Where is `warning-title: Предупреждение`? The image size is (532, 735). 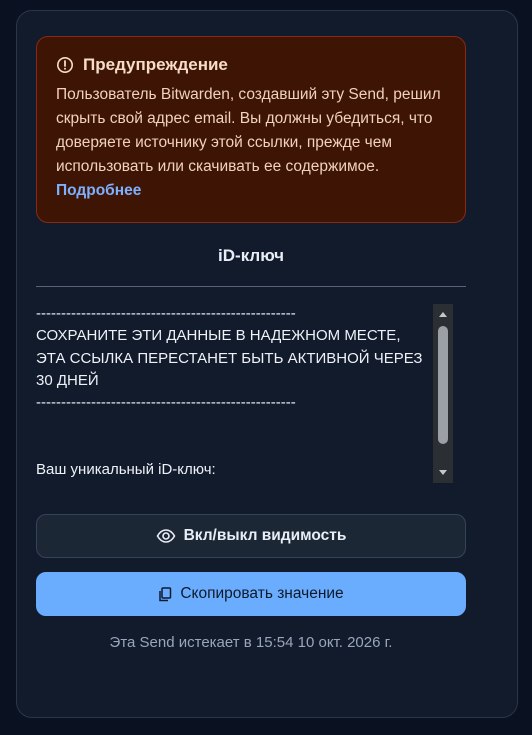
warning-title: Предупреждение is located at coordinates (155, 64).